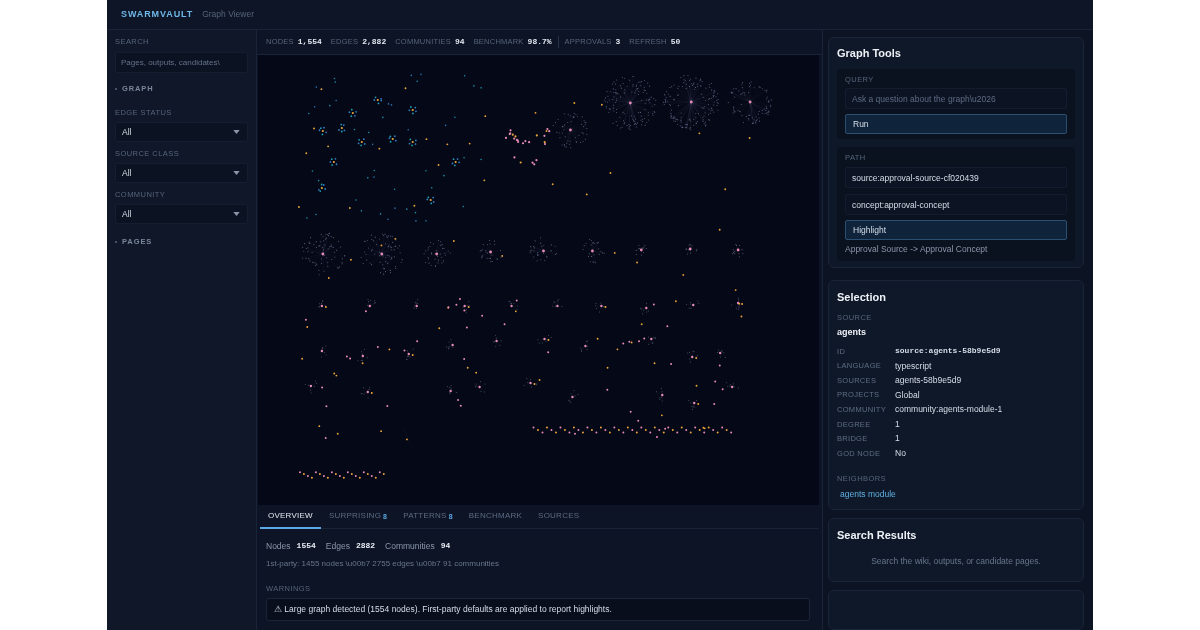  What do you see at coordinates (228, 14) in the screenshot?
I see `app-subtitle: Graph Viewer` at bounding box center [228, 14].